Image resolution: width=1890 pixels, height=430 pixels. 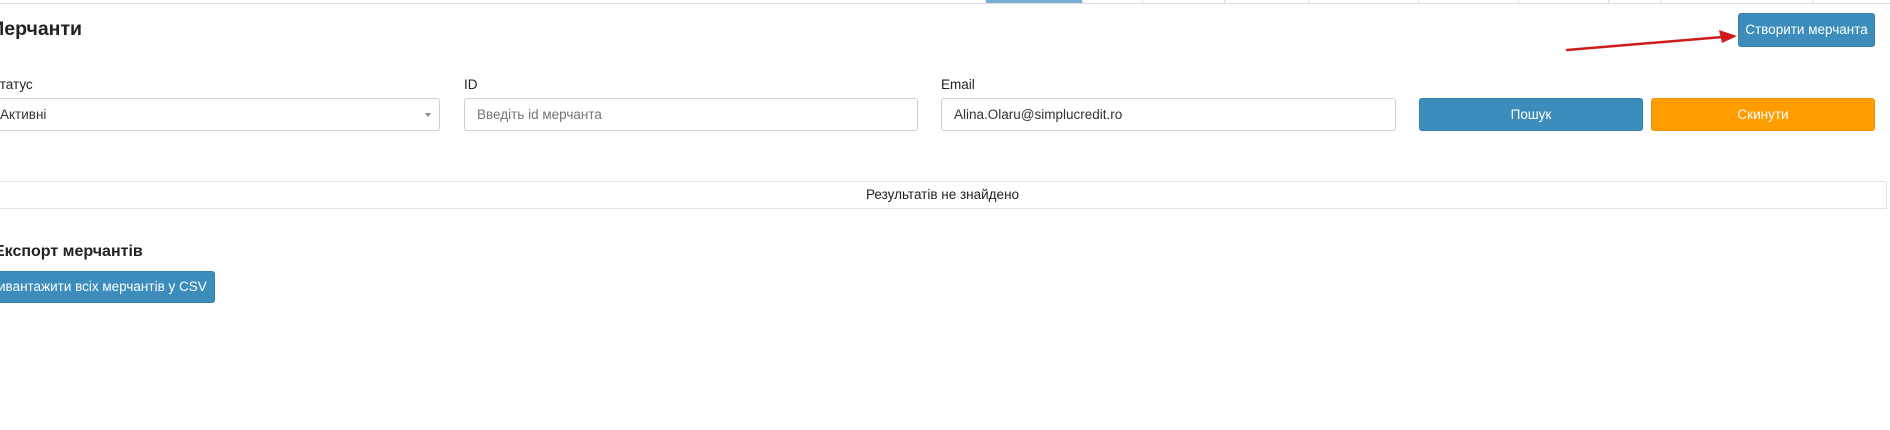 What do you see at coordinates (691, 114) in the screenshot?
I see `merchant-id-input` at bounding box center [691, 114].